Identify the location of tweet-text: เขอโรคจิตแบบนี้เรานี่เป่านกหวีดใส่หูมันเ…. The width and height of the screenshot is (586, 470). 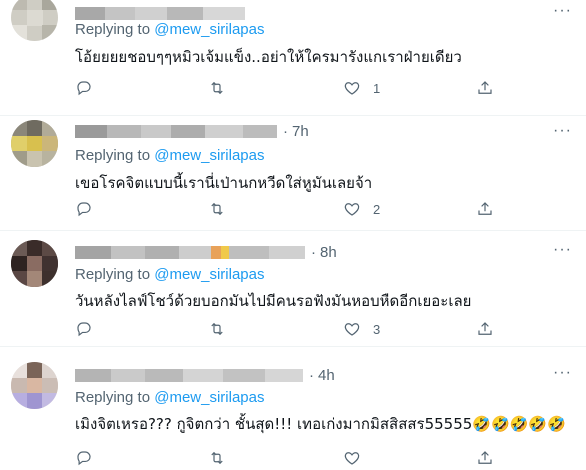
(224, 183).